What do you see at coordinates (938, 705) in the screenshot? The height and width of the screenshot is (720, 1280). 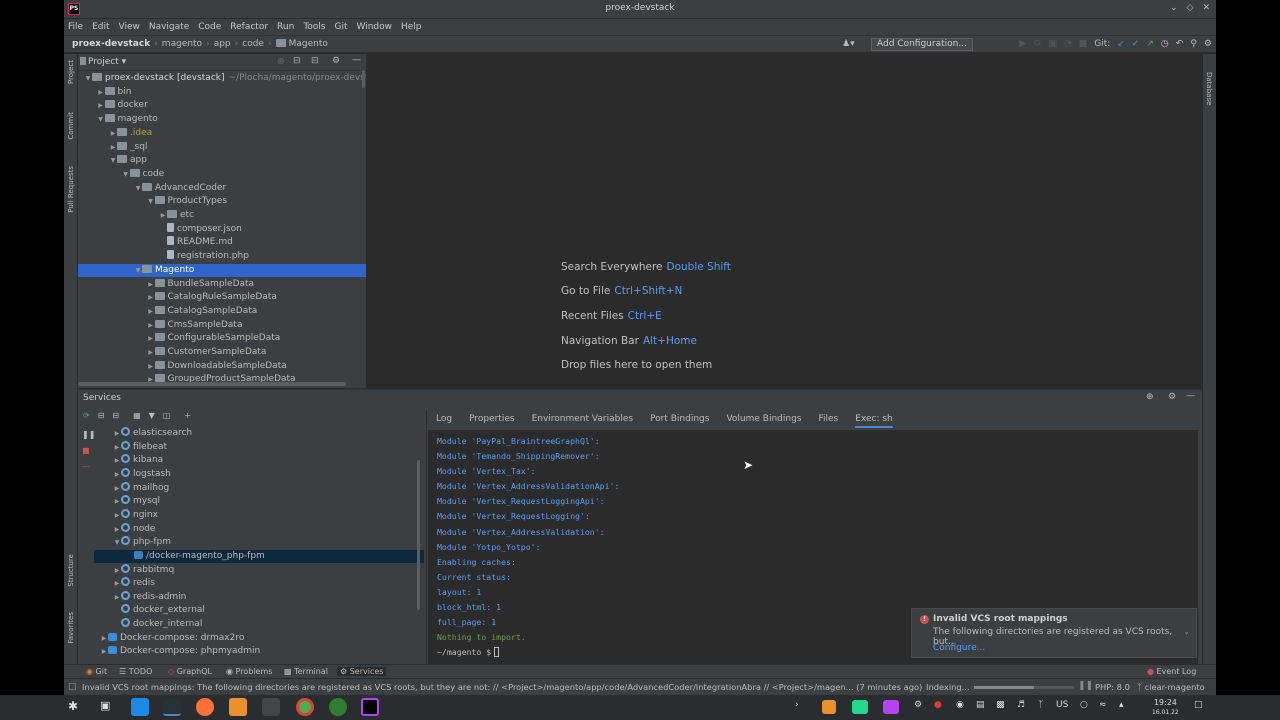 I see `tray-record-icon: ●` at bounding box center [938, 705].